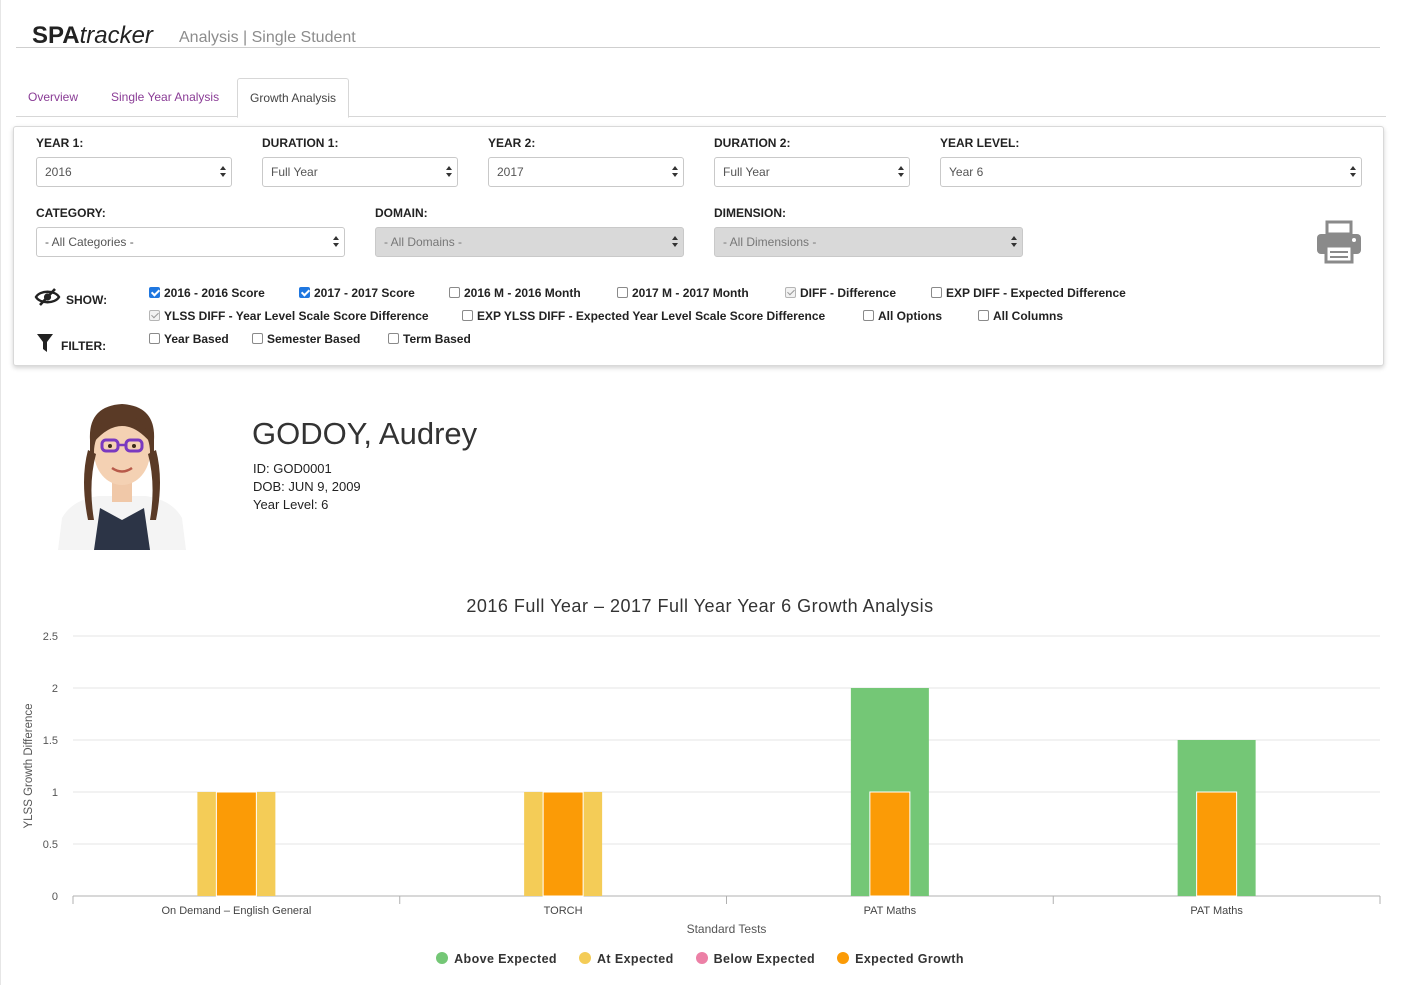  What do you see at coordinates (909, 959) in the screenshot?
I see `legend-label: Expected Growth` at bounding box center [909, 959].